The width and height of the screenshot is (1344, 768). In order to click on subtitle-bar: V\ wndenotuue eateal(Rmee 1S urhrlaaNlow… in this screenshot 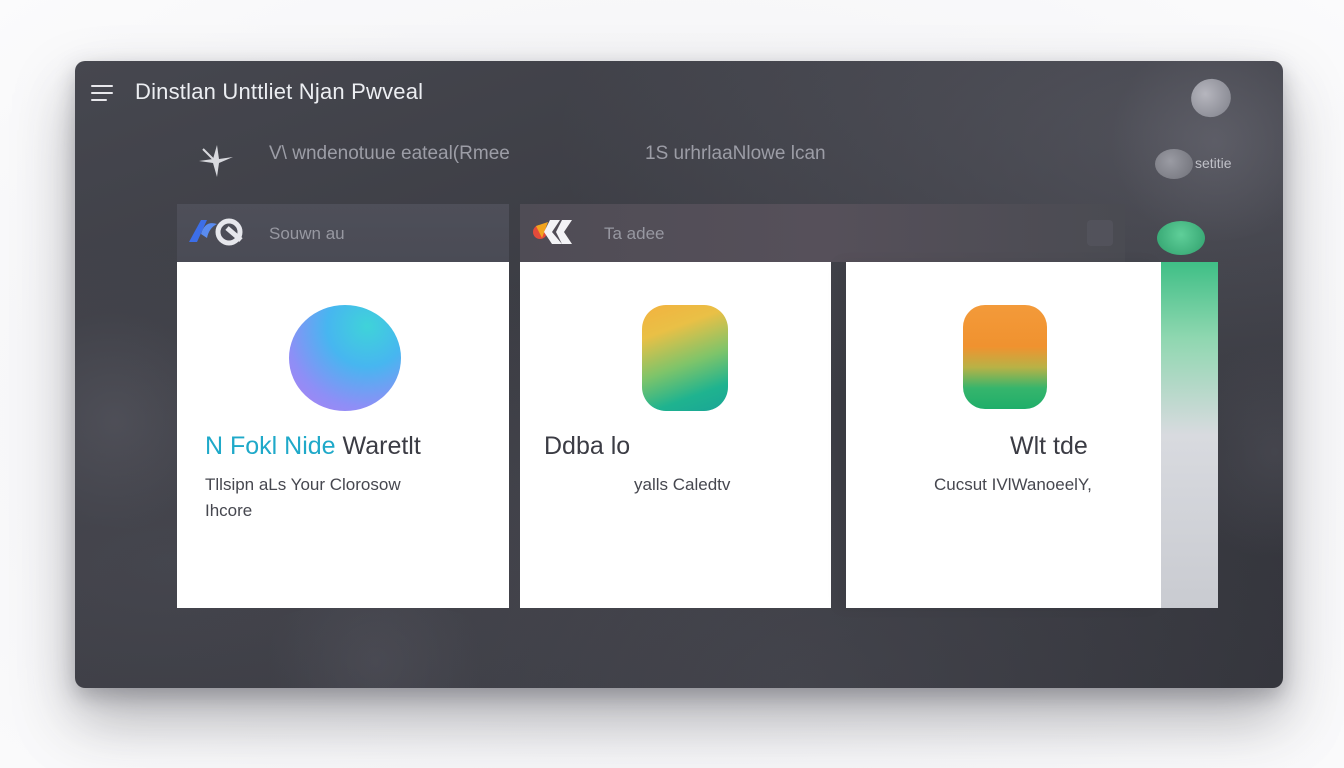, I will do `click(679, 156)`.